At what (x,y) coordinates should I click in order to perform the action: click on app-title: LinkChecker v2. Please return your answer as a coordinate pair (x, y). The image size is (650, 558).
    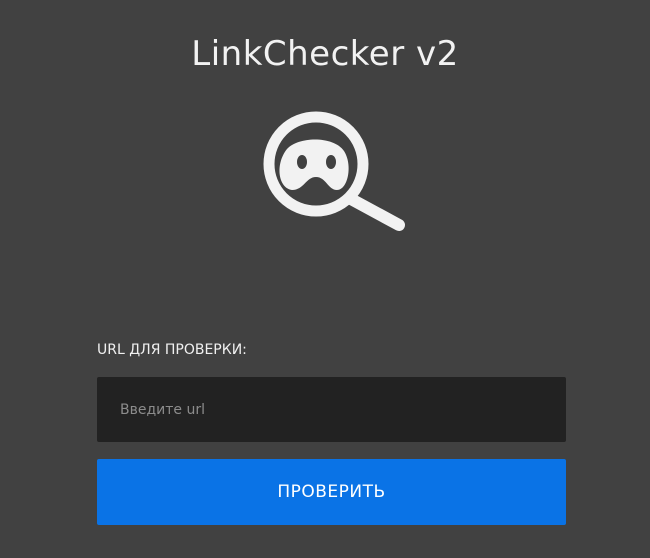
    Looking at the image, I should click on (325, 54).